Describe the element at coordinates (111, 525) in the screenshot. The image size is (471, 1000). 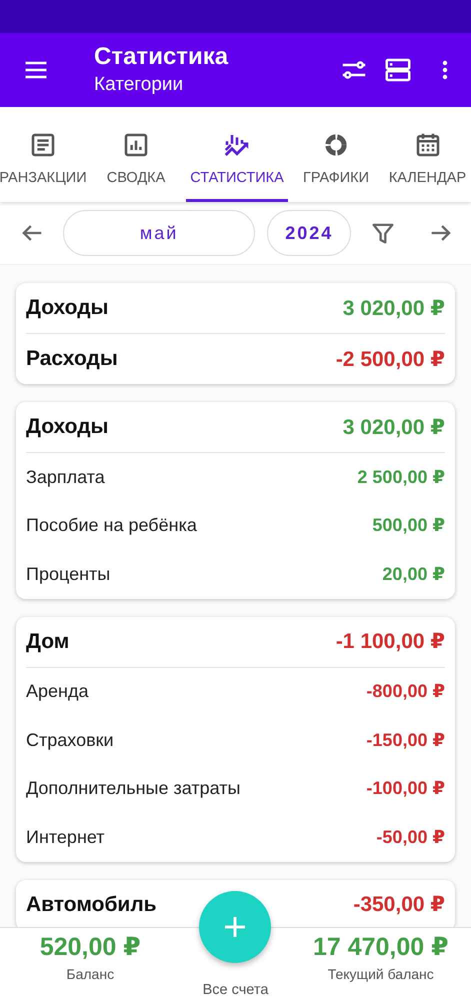
I see `category-name: Пособие на ребёнка` at that location.